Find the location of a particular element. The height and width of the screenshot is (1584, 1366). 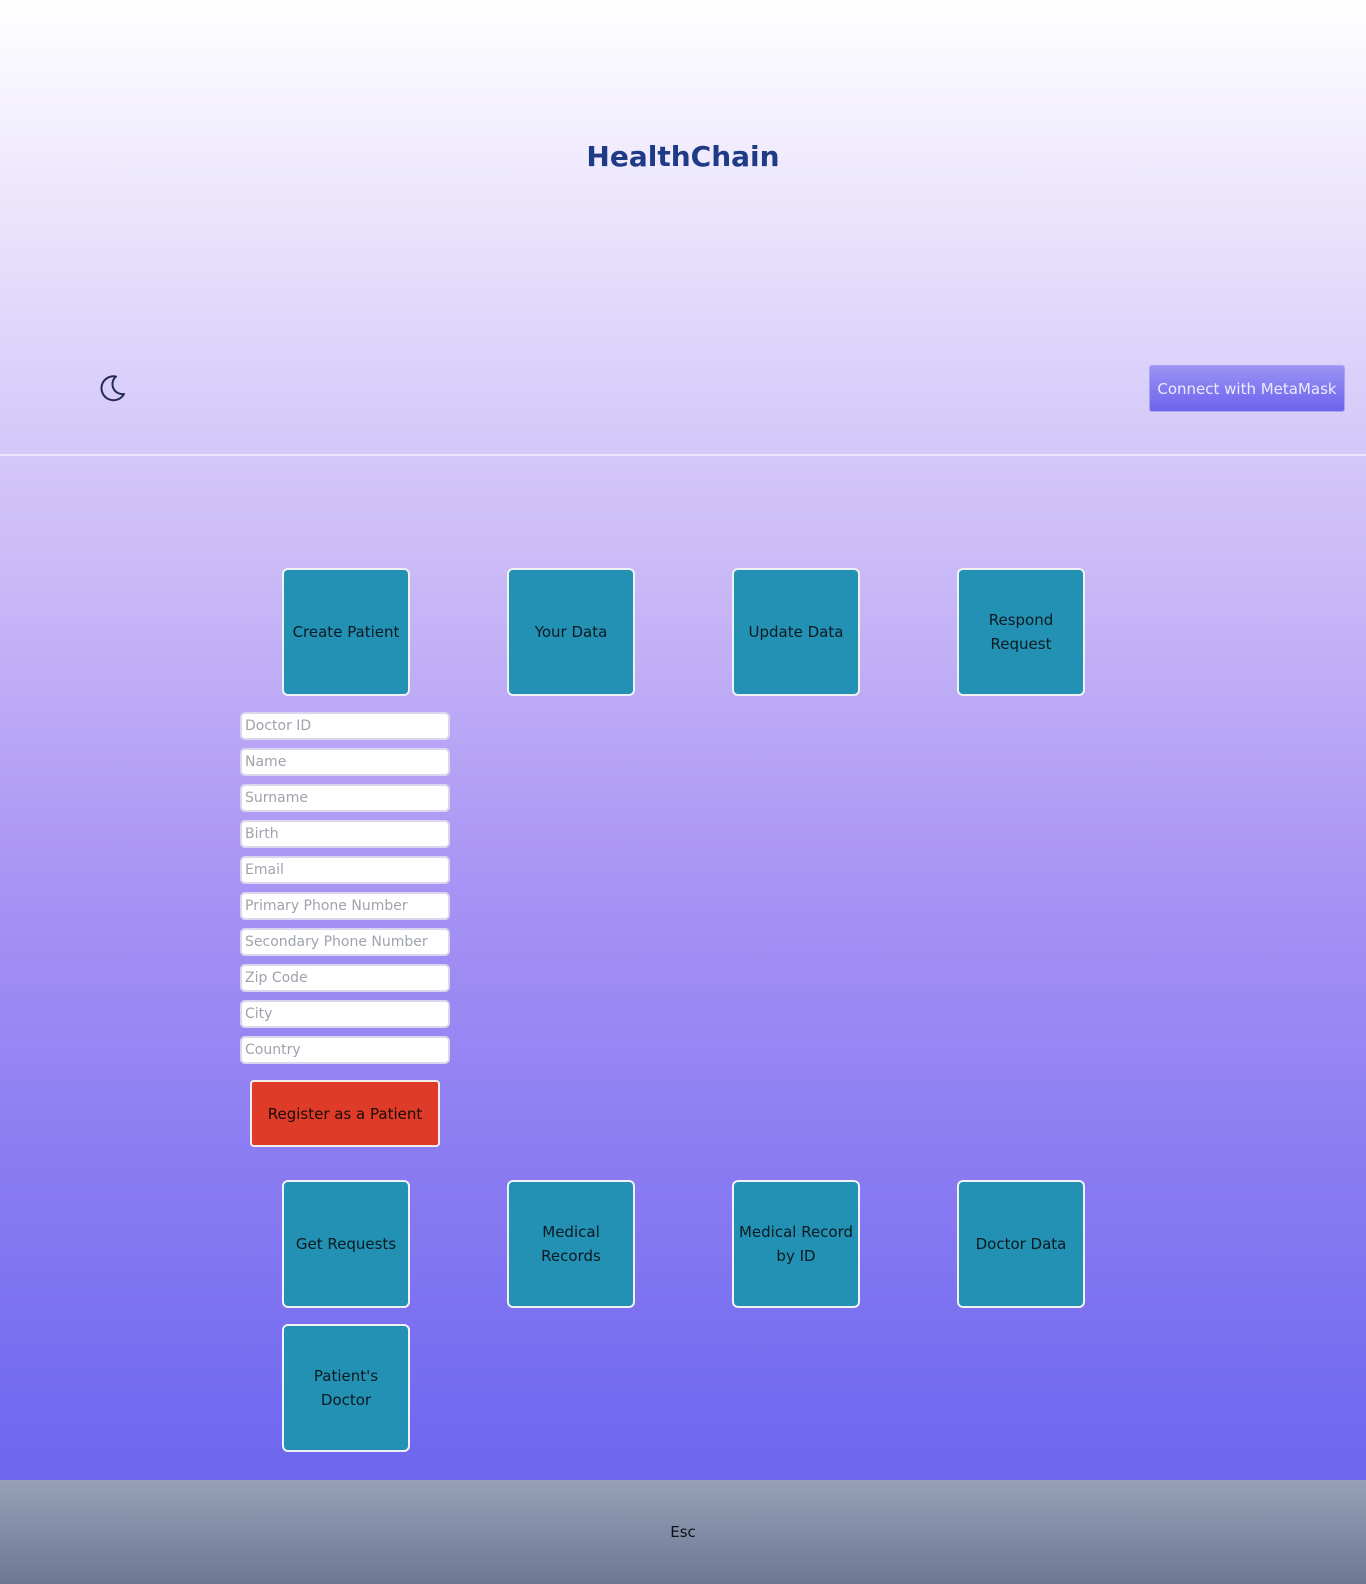

esc-button: Esc is located at coordinates (683, 1532).